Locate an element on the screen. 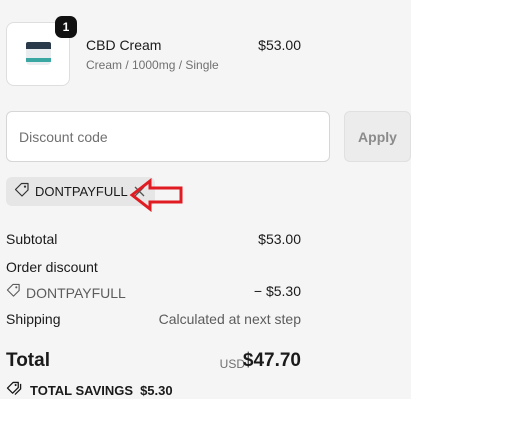 This screenshot has height=436, width=520. product-price: $53.00 is located at coordinates (279, 45).